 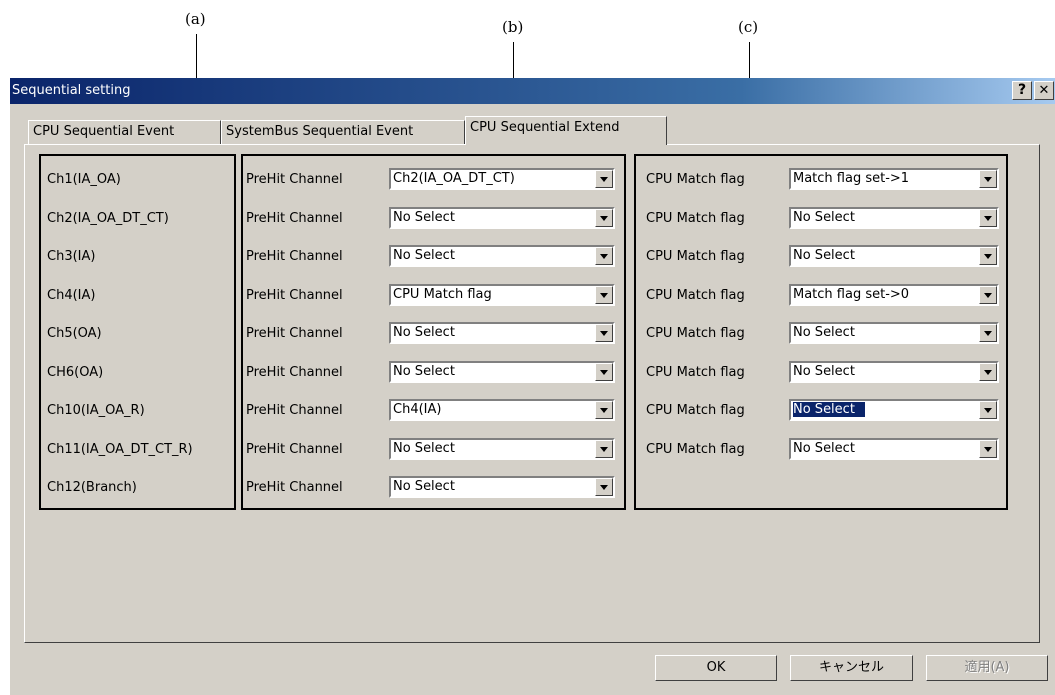 What do you see at coordinates (513, 27) in the screenshot?
I see `annotation-b: (b)` at bounding box center [513, 27].